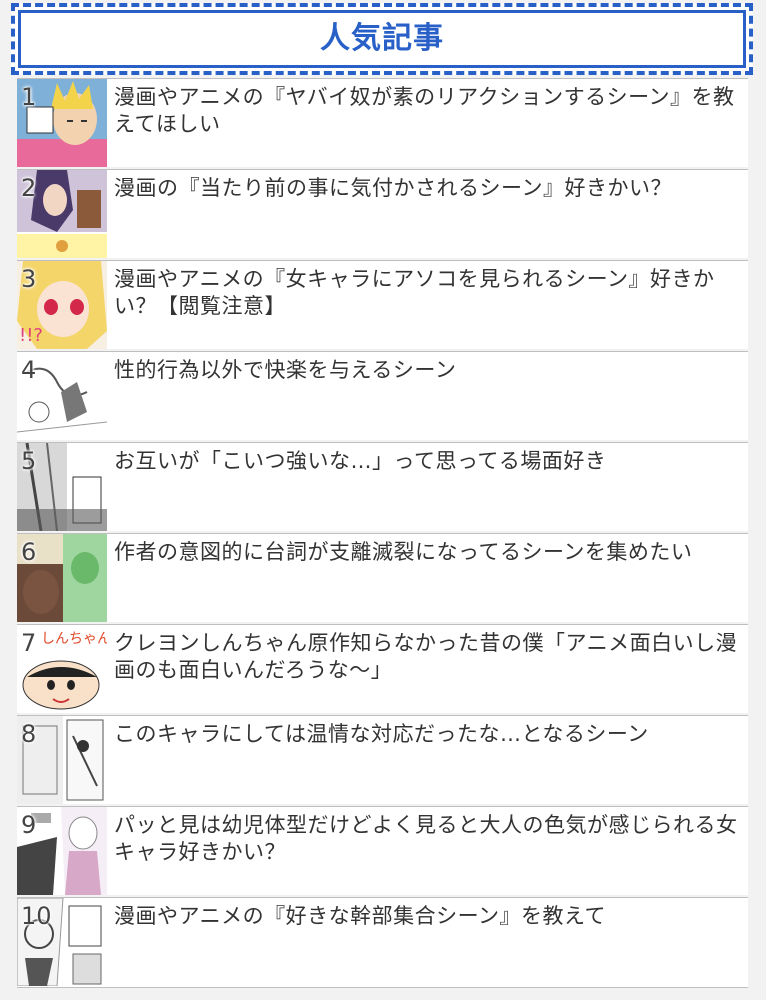 This screenshot has height=1000, width=766. What do you see at coordinates (36, 916) in the screenshot?
I see `rank-number: 10` at bounding box center [36, 916].